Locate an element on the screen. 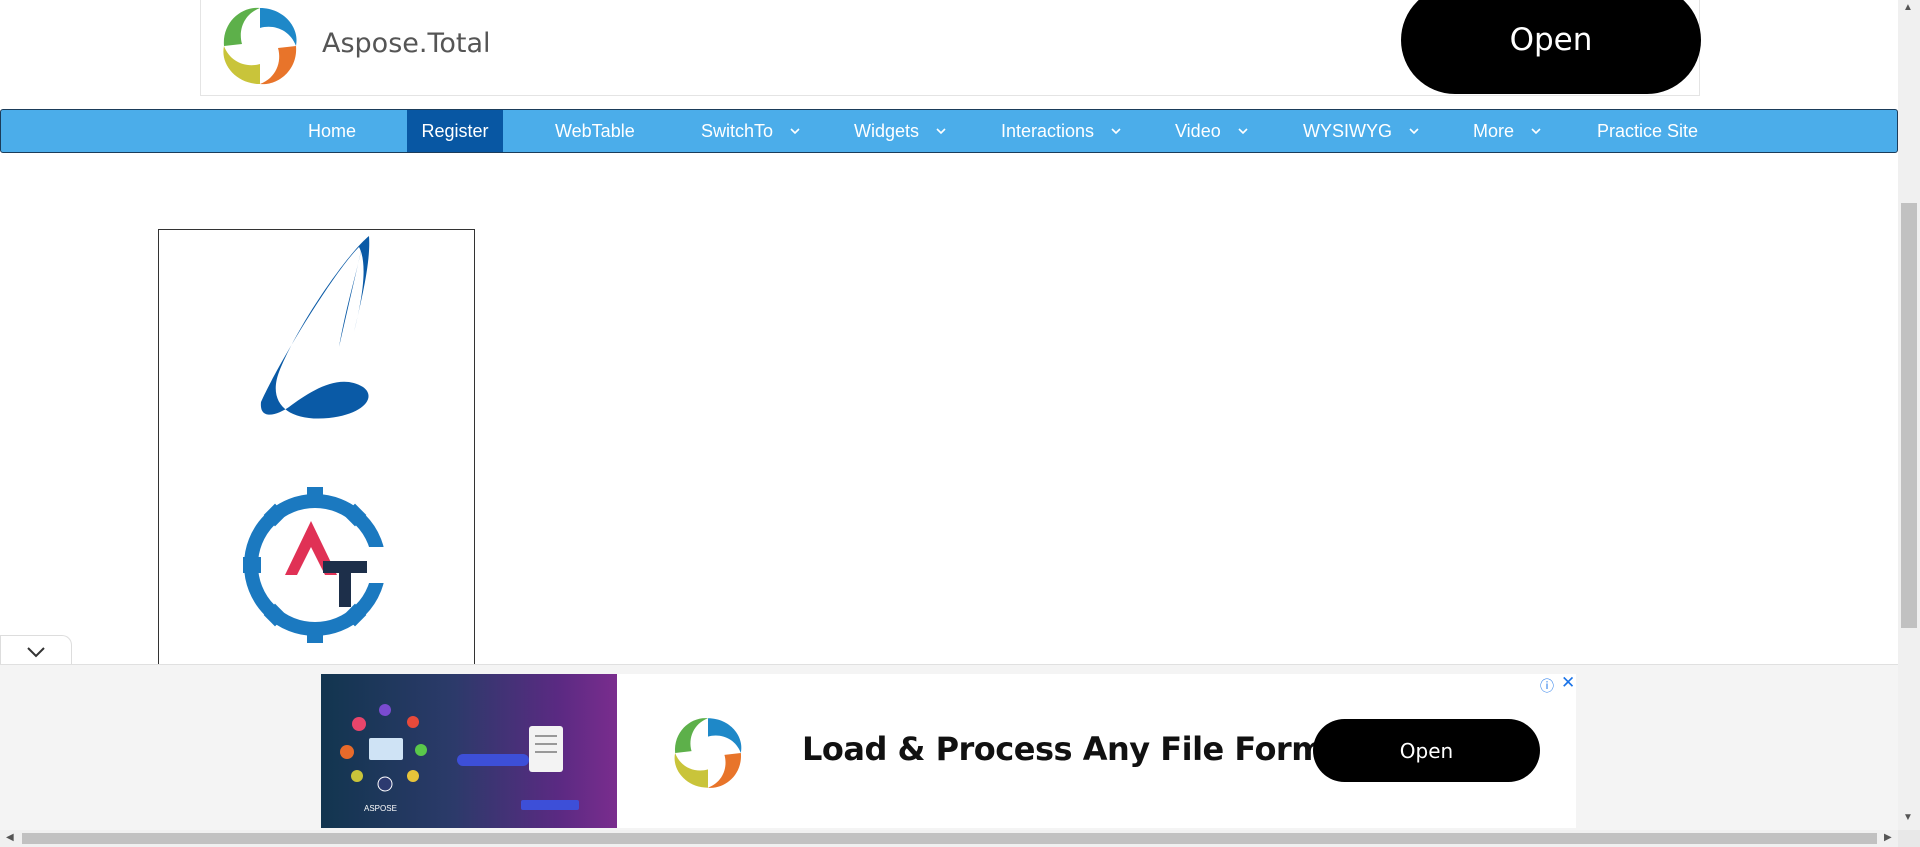 This screenshot has height=847, width=1920. nav-item-label: Practice Site is located at coordinates (1648, 130).